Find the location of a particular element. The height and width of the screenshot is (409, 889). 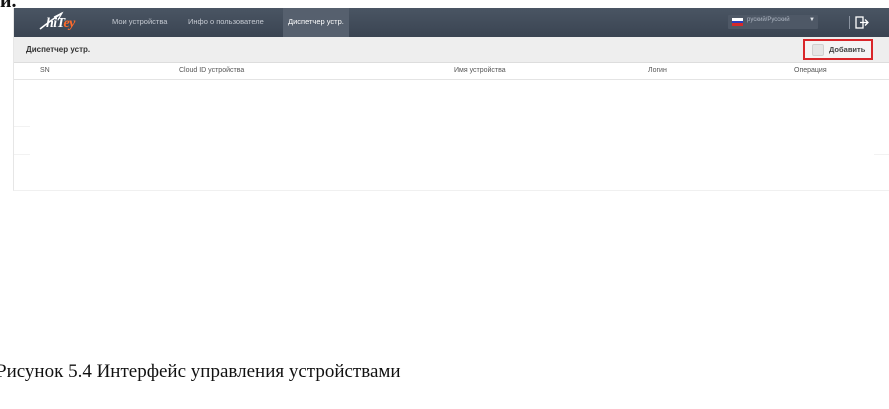

logout-icon is located at coordinates (862, 22).